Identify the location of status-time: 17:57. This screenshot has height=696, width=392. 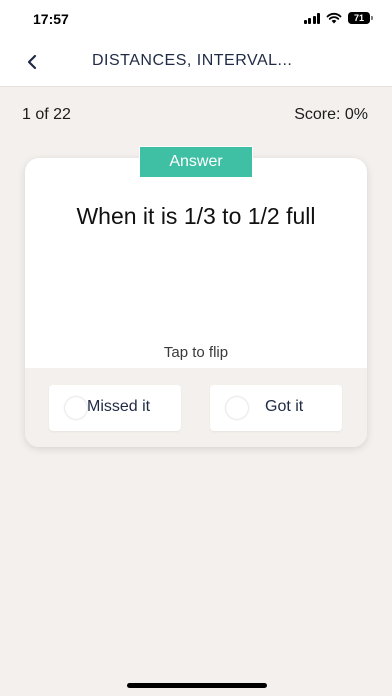
(51, 19).